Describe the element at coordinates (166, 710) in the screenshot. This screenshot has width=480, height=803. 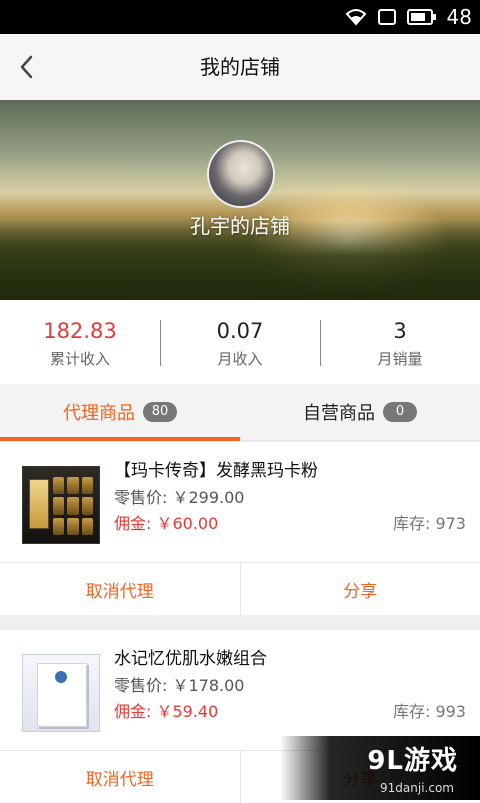
I see `product-commission: 佣金: ￥59.40` at that location.